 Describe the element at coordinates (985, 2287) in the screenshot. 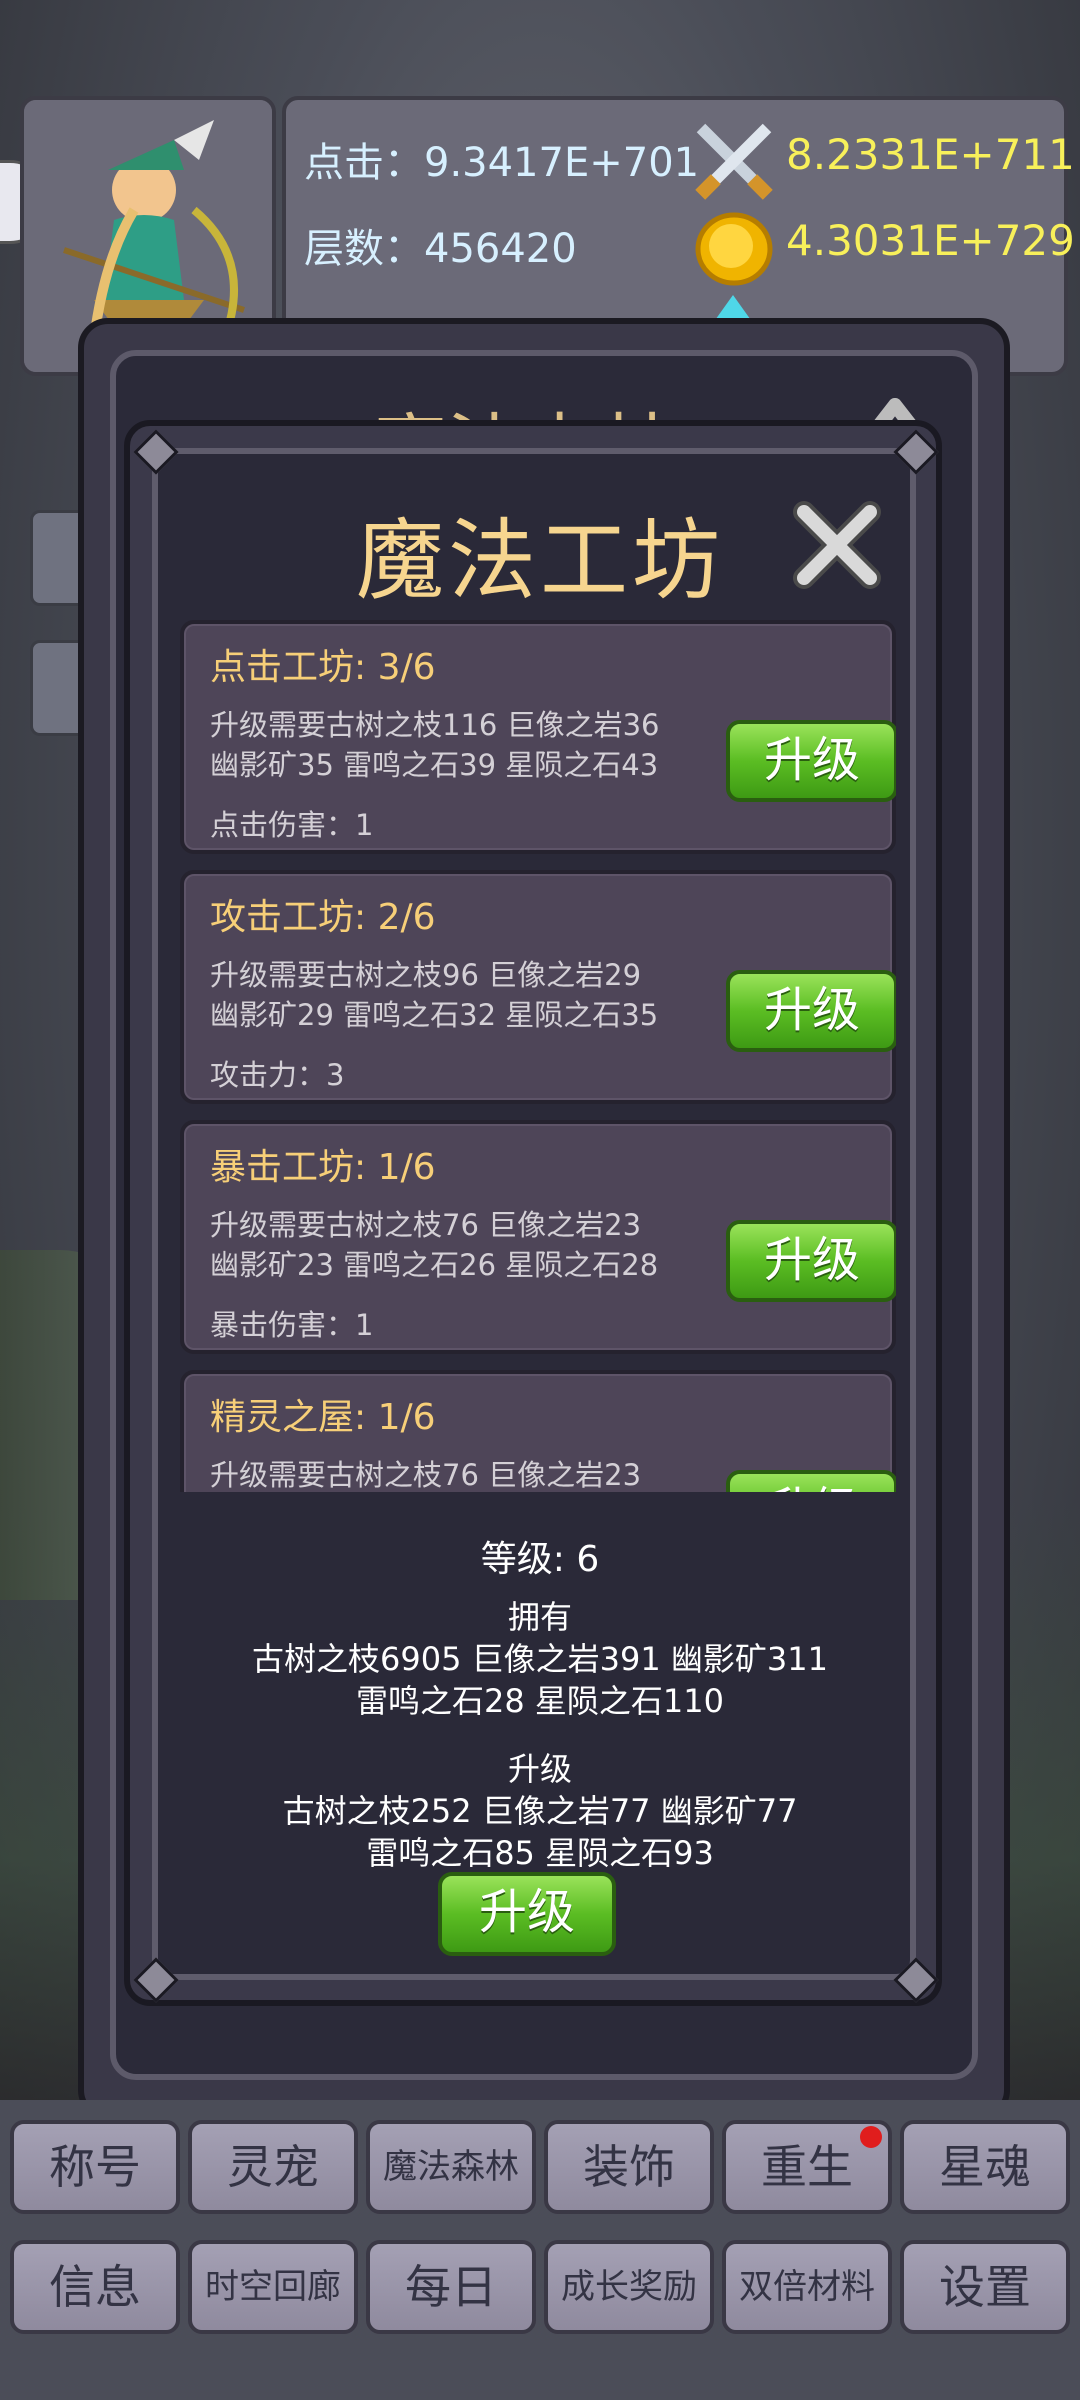

I see `menu-settings-button: 设置` at that location.